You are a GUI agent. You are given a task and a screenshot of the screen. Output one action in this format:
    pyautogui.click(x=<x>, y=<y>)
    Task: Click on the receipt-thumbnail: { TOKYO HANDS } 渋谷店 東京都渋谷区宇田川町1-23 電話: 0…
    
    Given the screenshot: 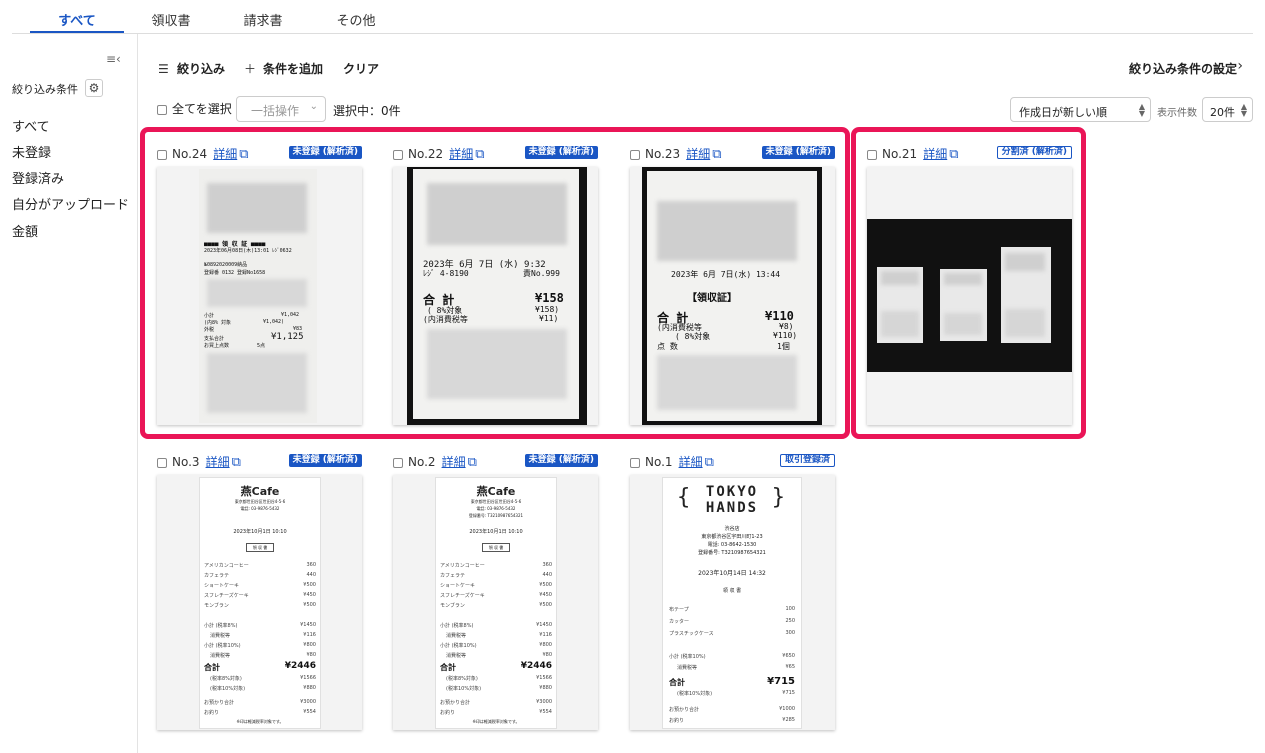 What is the action you would take?
    pyautogui.click(x=732, y=602)
    